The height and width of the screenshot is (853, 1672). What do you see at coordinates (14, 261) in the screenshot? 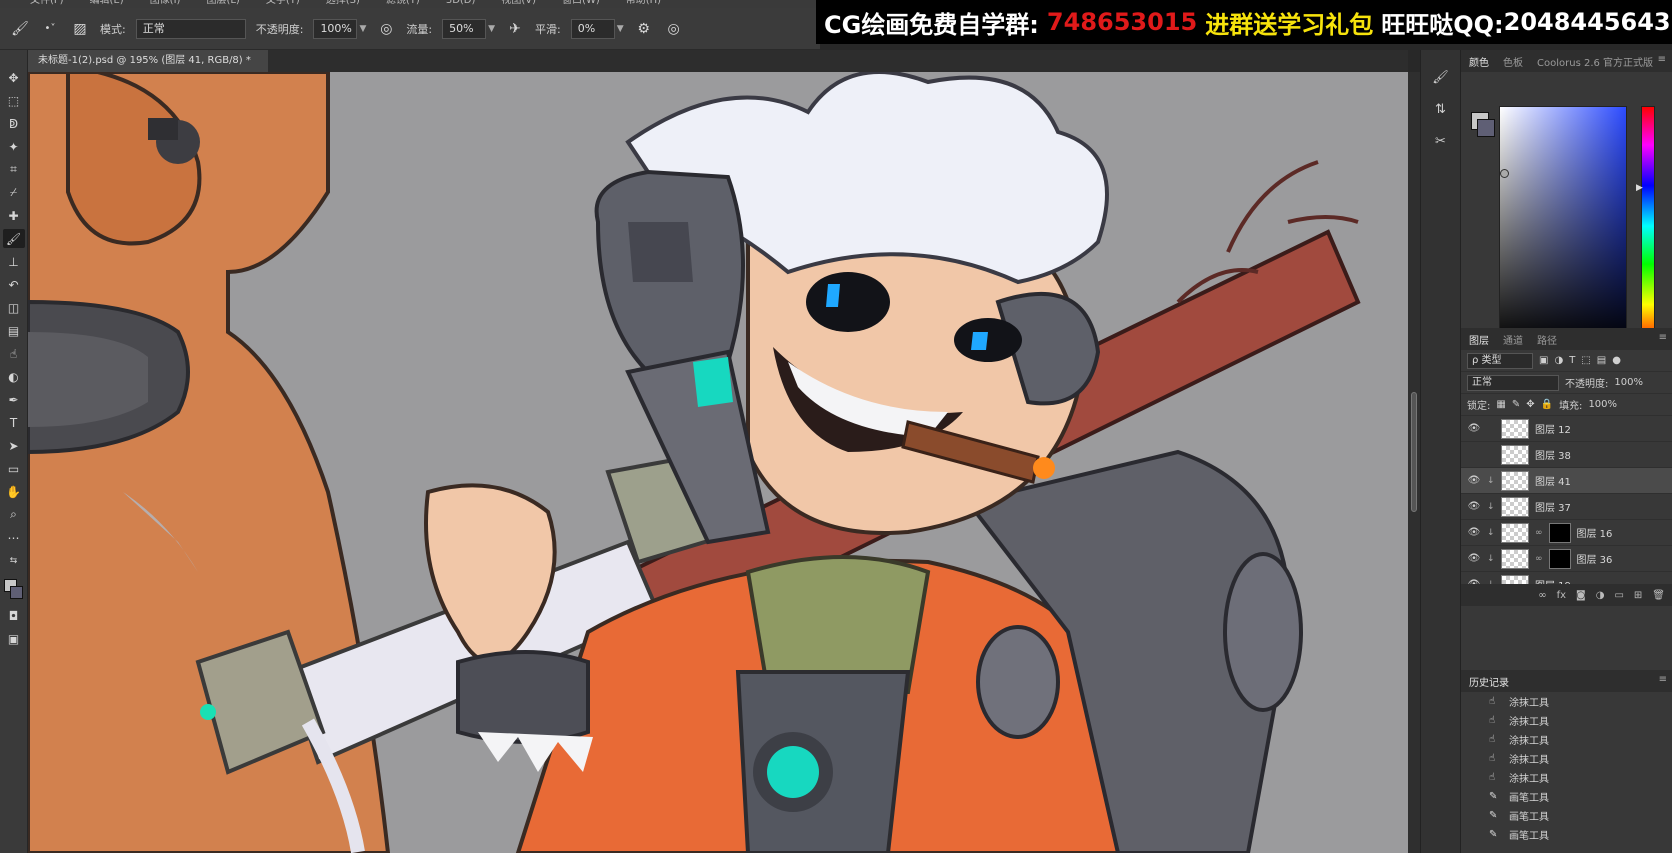
I see `clone-stamp-tool-icon: ⊥` at bounding box center [14, 261].